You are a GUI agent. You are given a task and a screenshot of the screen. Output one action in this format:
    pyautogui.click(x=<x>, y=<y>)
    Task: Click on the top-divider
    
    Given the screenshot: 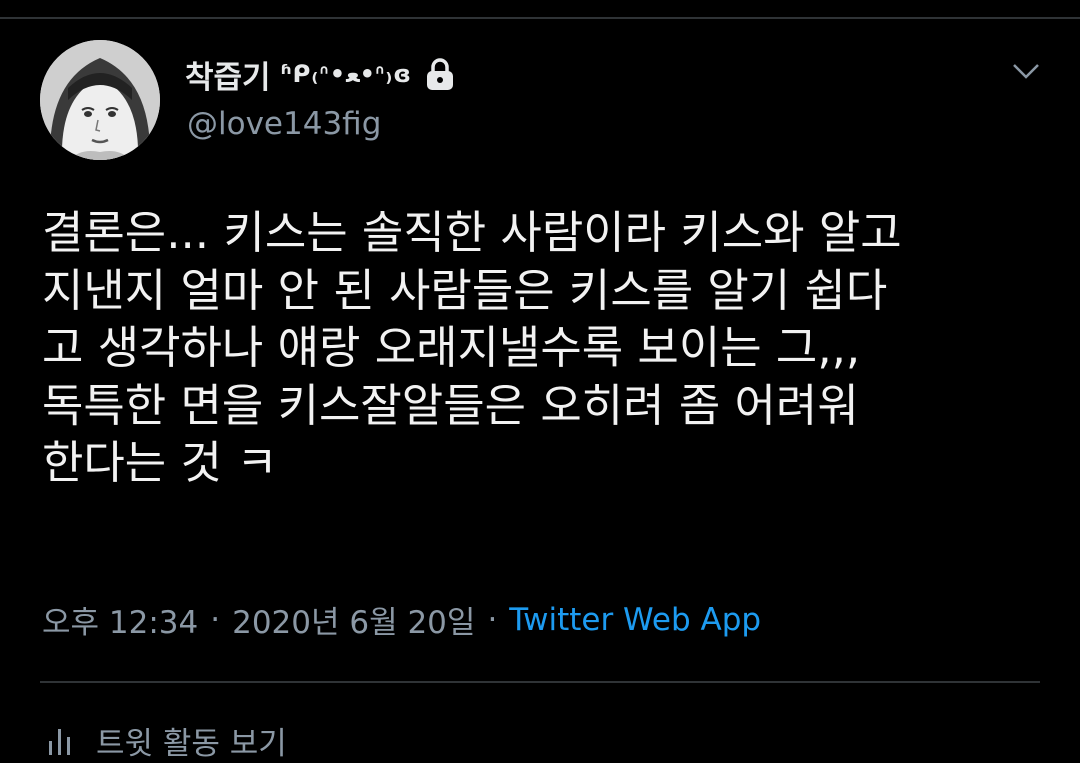 What is the action you would take?
    pyautogui.click(x=540, y=18)
    